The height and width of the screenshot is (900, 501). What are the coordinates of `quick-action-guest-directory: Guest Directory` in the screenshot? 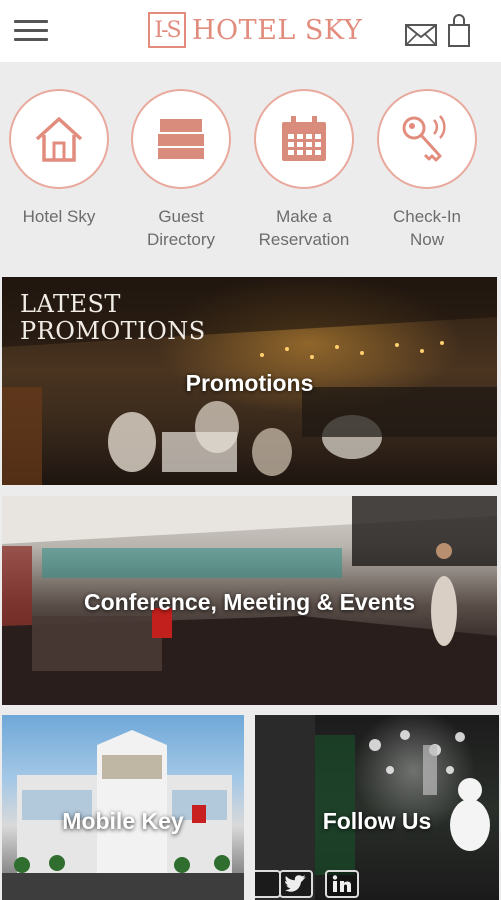 It's located at (181, 170).